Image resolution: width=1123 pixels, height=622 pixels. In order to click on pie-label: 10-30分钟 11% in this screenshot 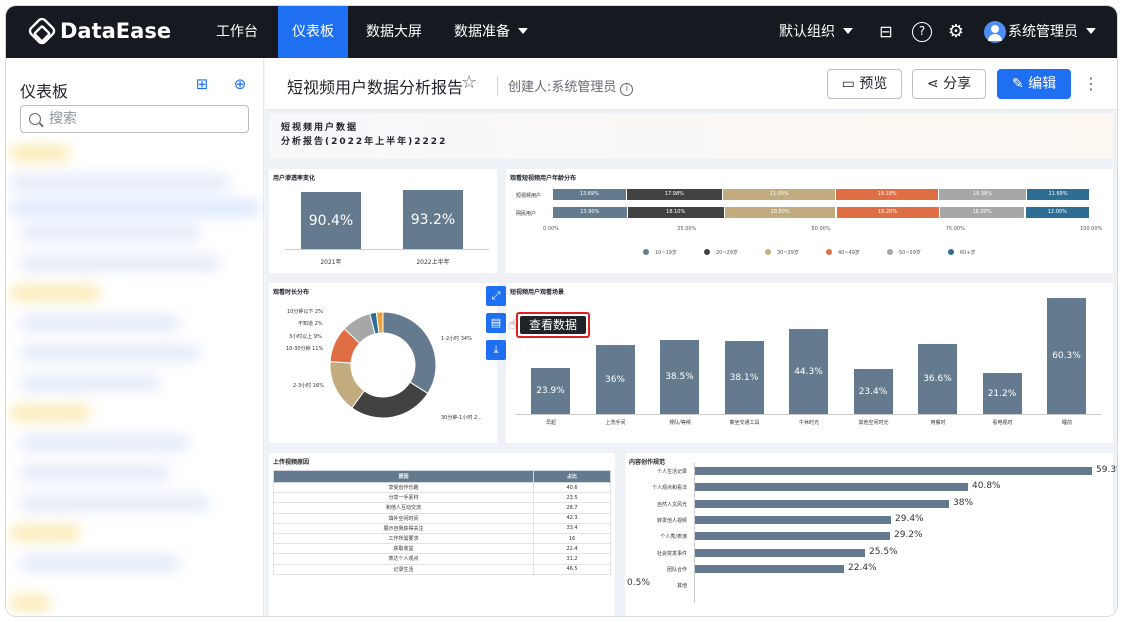, I will do `click(305, 349)`.